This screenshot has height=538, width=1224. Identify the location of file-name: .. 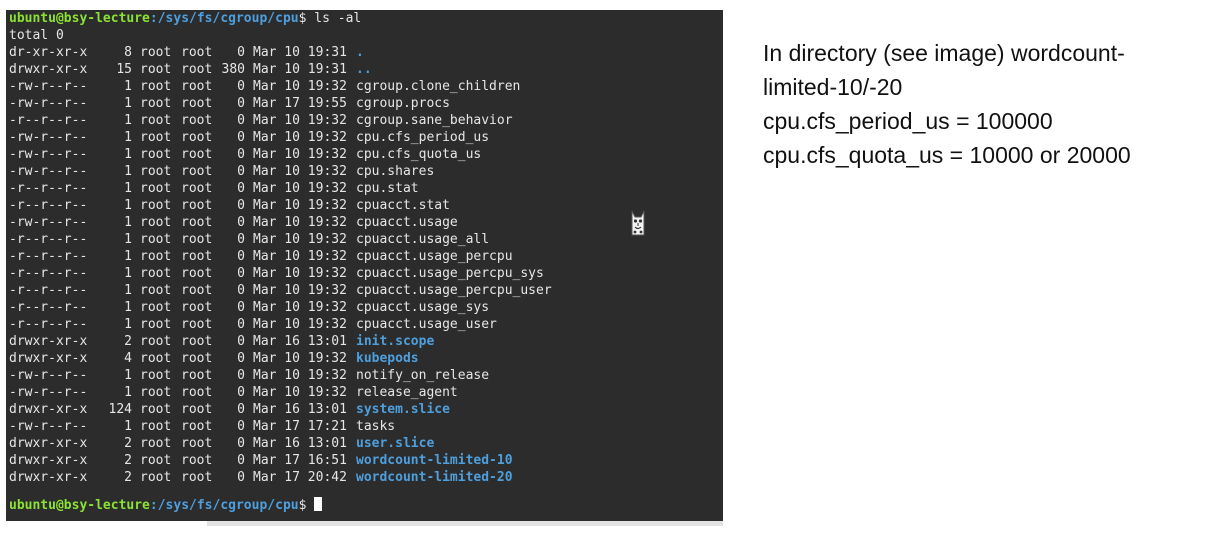
(360, 52).